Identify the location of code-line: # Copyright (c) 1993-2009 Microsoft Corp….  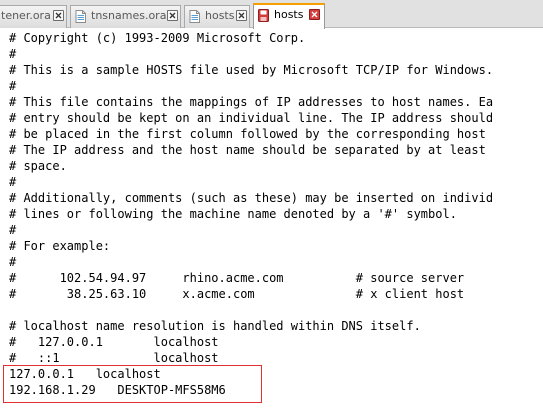
(157, 38).